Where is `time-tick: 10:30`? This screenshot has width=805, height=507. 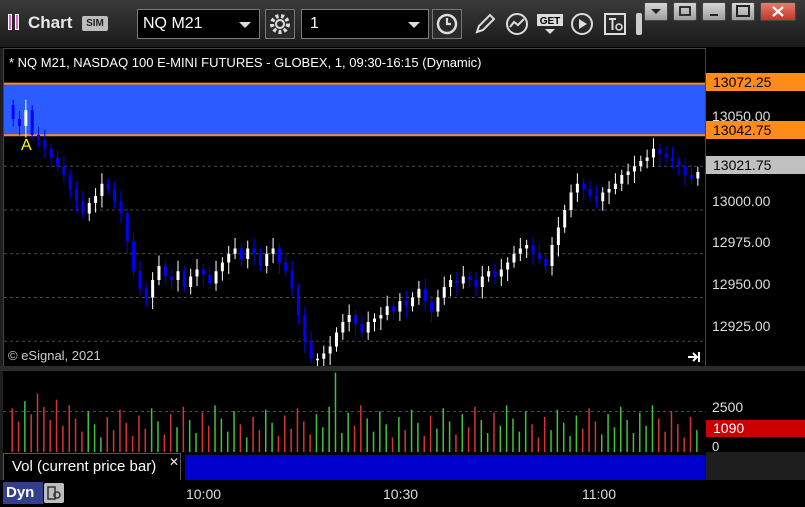
time-tick: 10:30 is located at coordinates (401, 494).